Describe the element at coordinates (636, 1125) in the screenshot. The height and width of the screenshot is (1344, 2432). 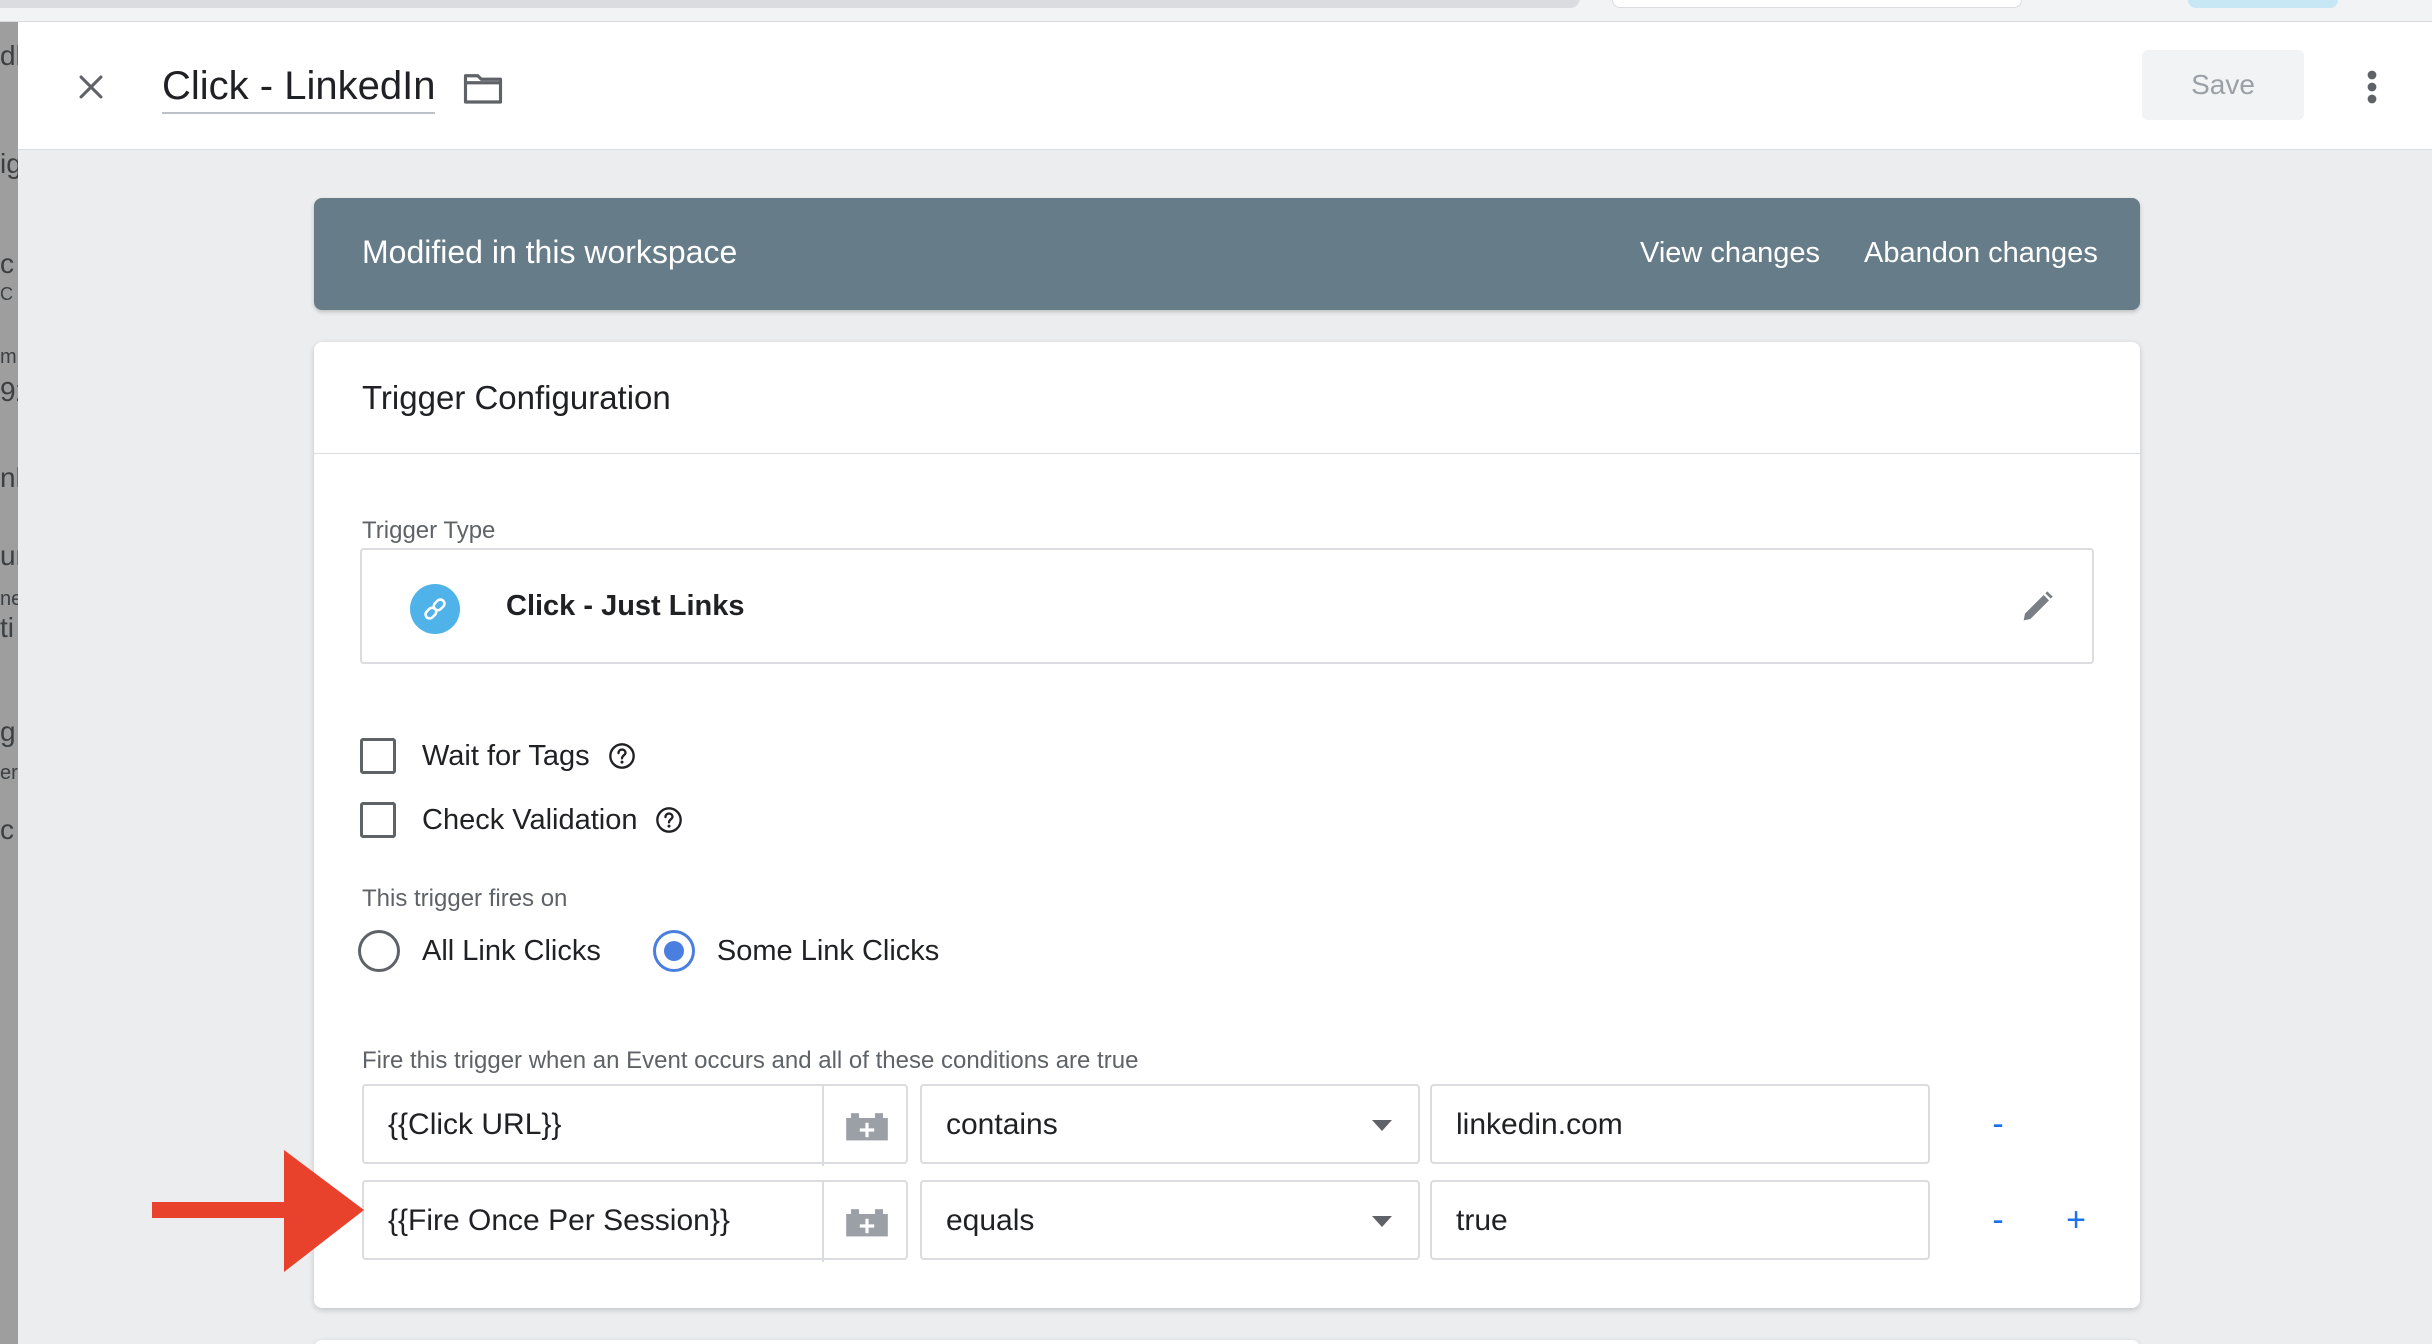
I see `condition-variable-field: {{Click URL}}` at that location.